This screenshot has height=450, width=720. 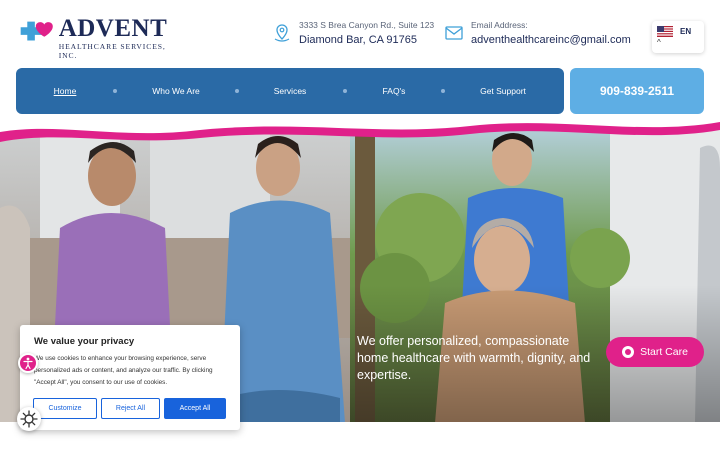 I want to click on address-line1: 3333 S Brea Canyon Rd., Suite 123, so click(x=367, y=25).